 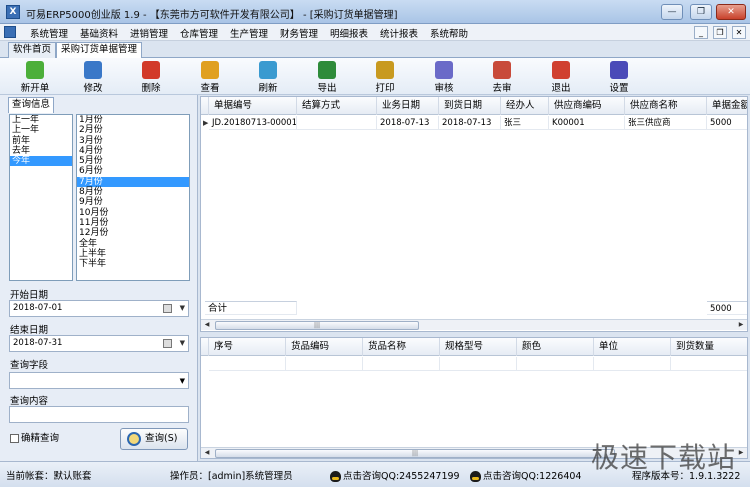 I want to click on query-button: 查询(S), so click(x=154, y=439).